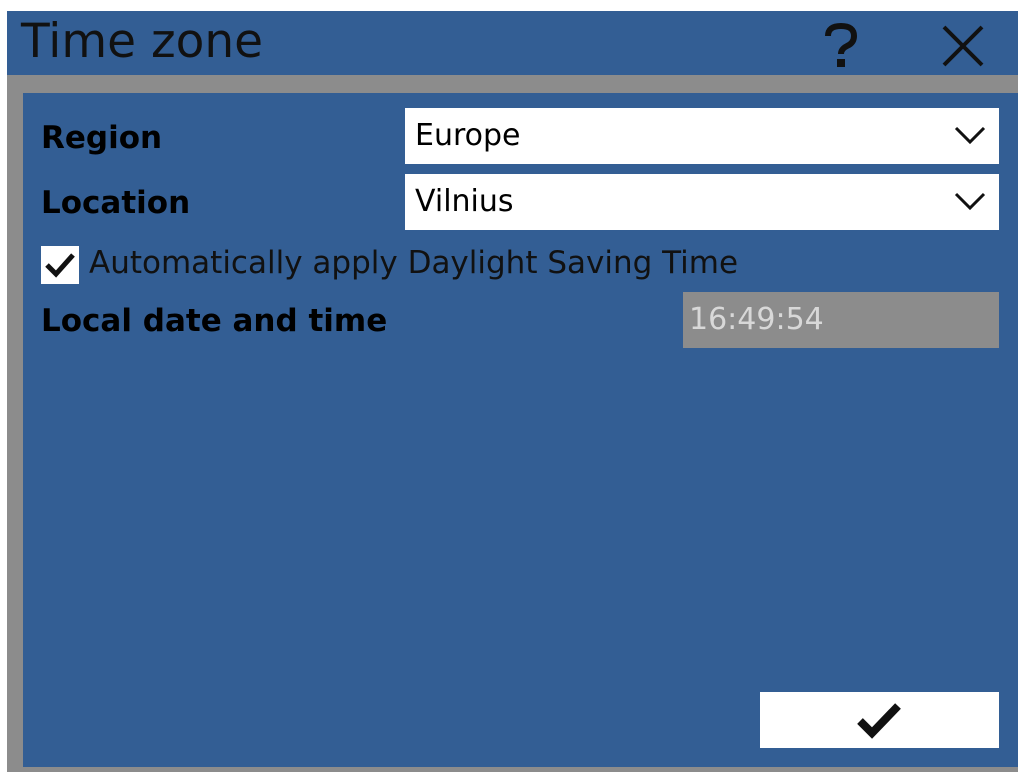 The height and width of the screenshot is (772, 1018). I want to click on region-select: Europe, so click(702, 136).